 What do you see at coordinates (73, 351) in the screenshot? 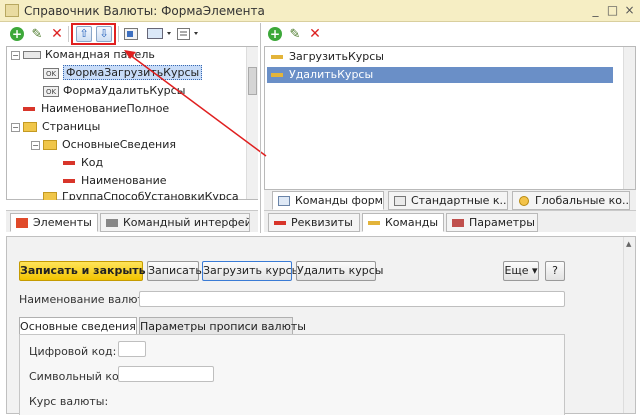
I see `digit-code-label: Цифровой код:` at bounding box center [73, 351].